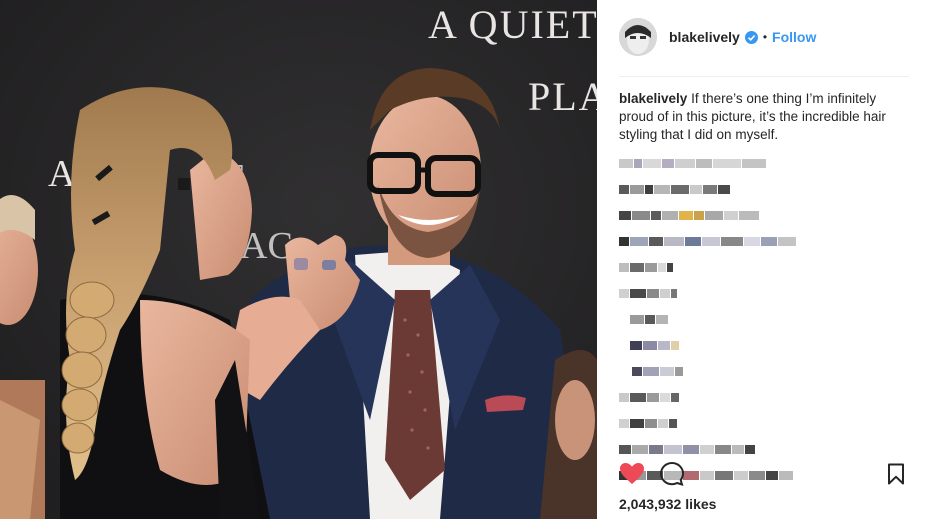 The width and height of the screenshot is (927, 519). What do you see at coordinates (650, 504) in the screenshot?
I see `likes-number: 2,043,932` at bounding box center [650, 504].